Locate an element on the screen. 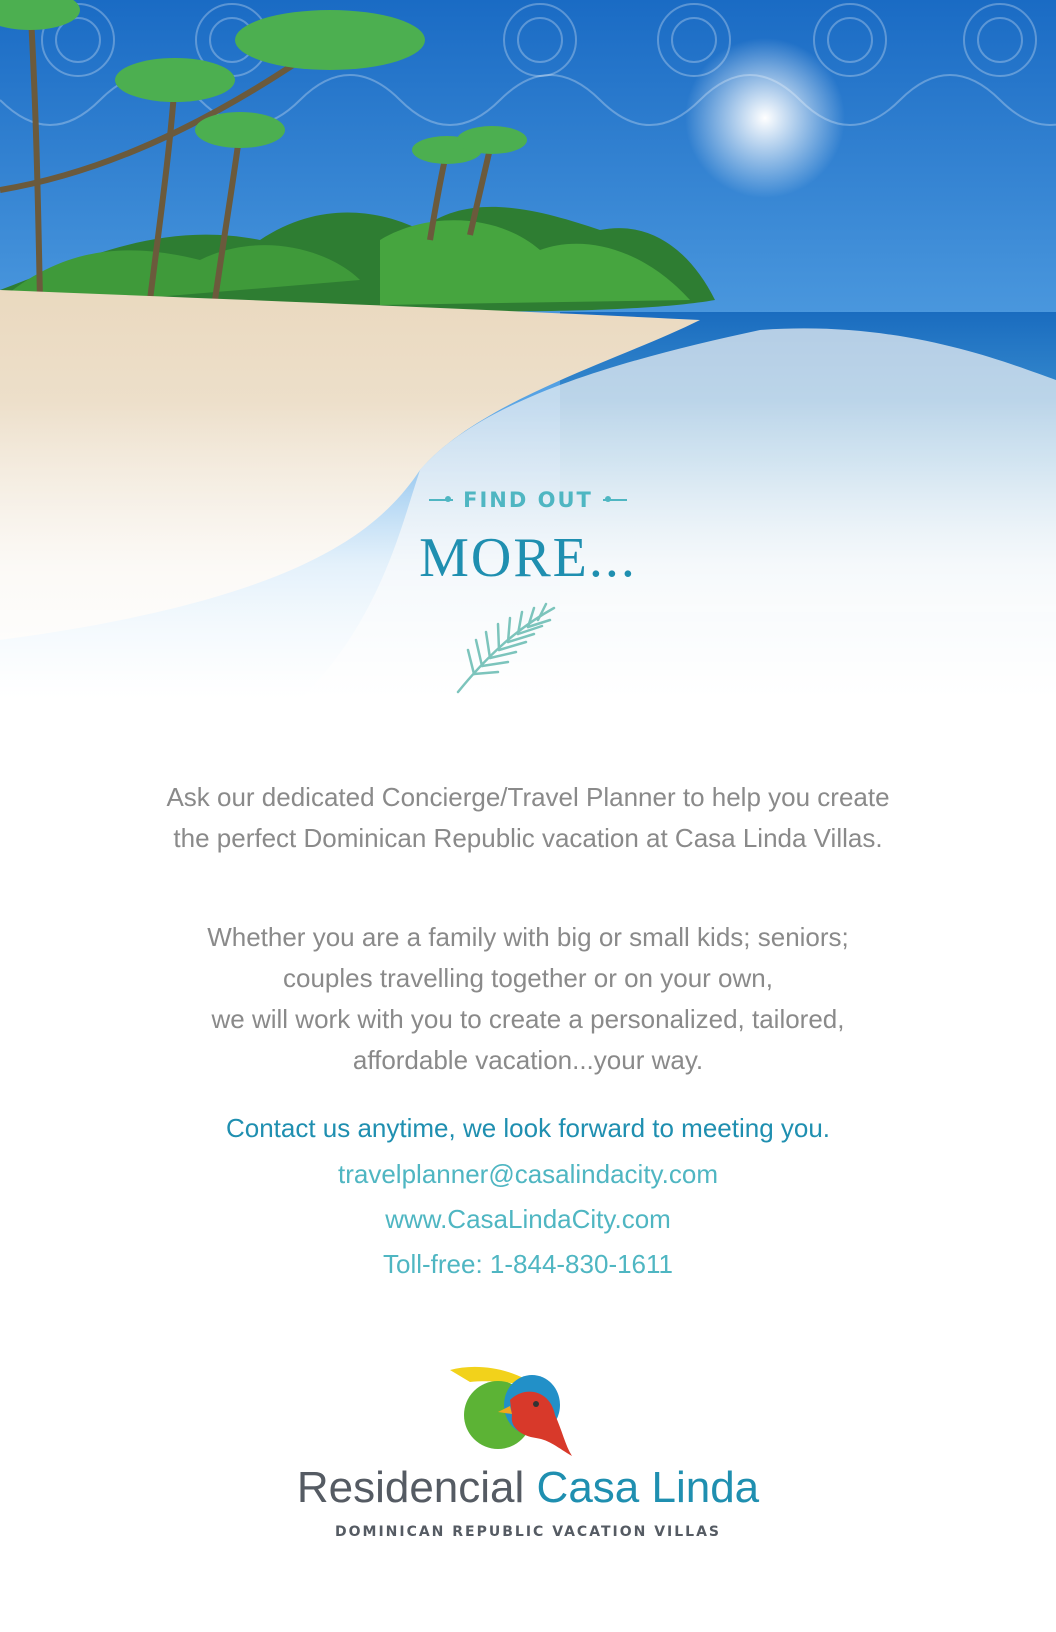 The height and width of the screenshot is (1632, 1056). brand-tagline: DOMINICAN REPUBLIC VACATION VILLAS is located at coordinates (527, 1532).